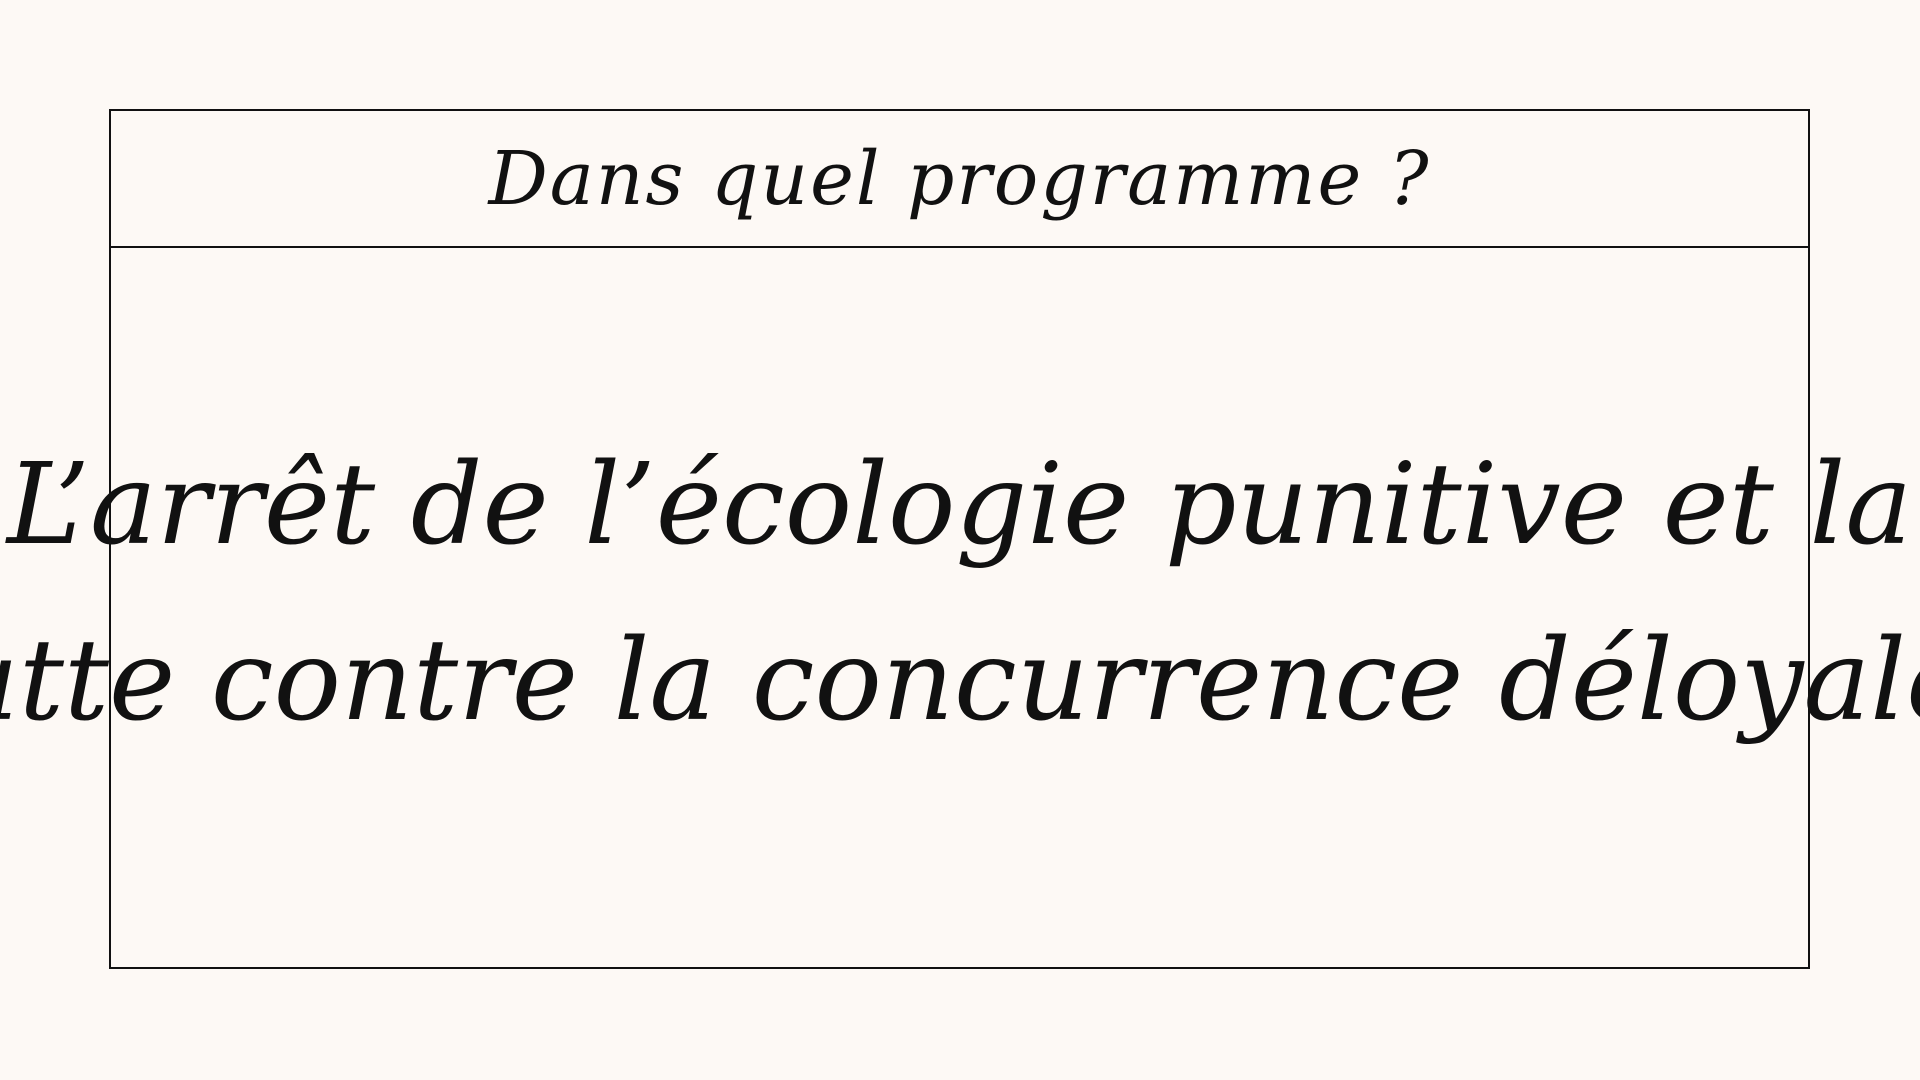  I want to click on question-title: Dans quel programme ?, so click(959, 178).